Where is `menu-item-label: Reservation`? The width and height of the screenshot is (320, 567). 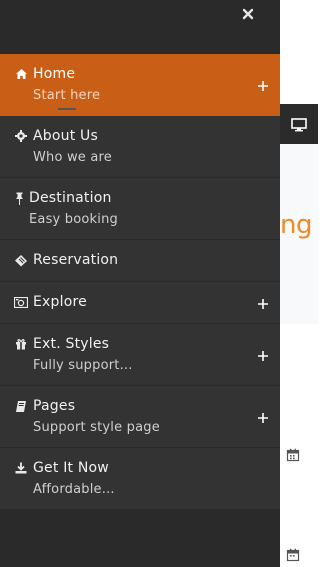
menu-item-label: Reservation is located at coordinates (76, 260).